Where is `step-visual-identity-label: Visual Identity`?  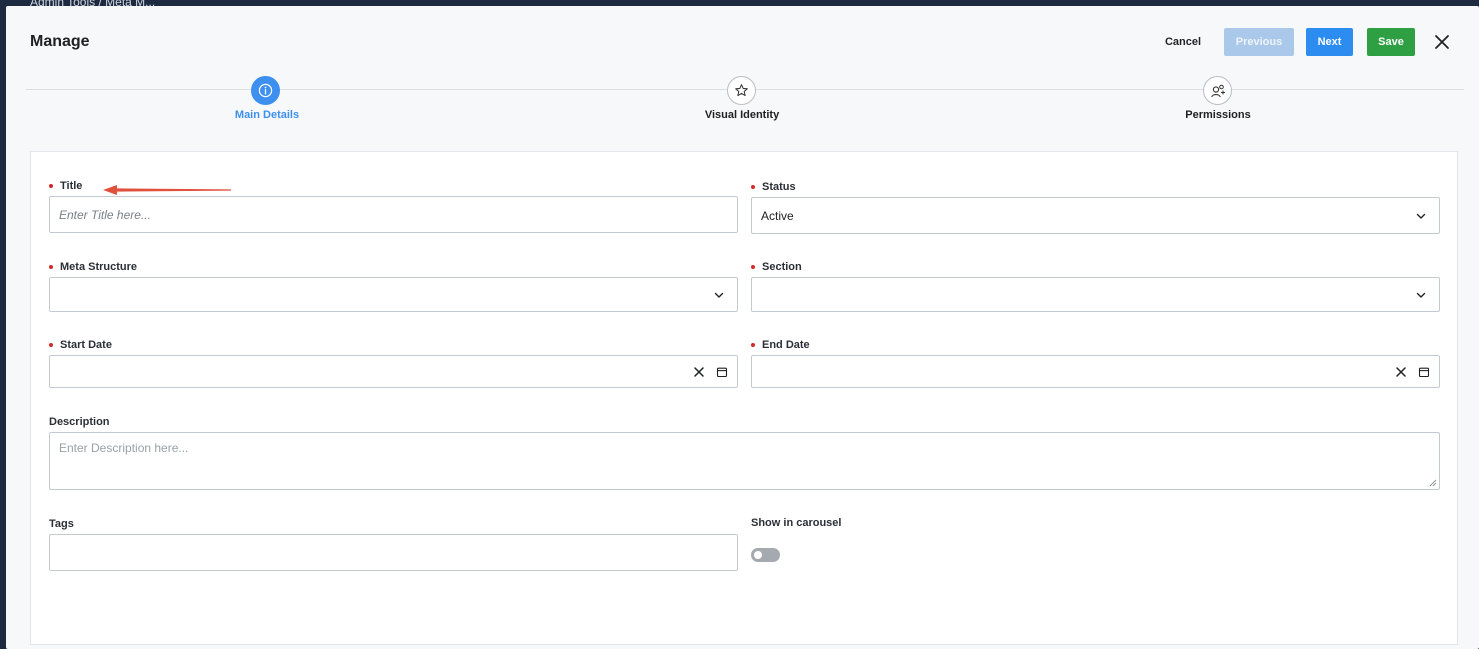 step-visual-identity-label: Visual Identity is located at coordinates (742, 115).